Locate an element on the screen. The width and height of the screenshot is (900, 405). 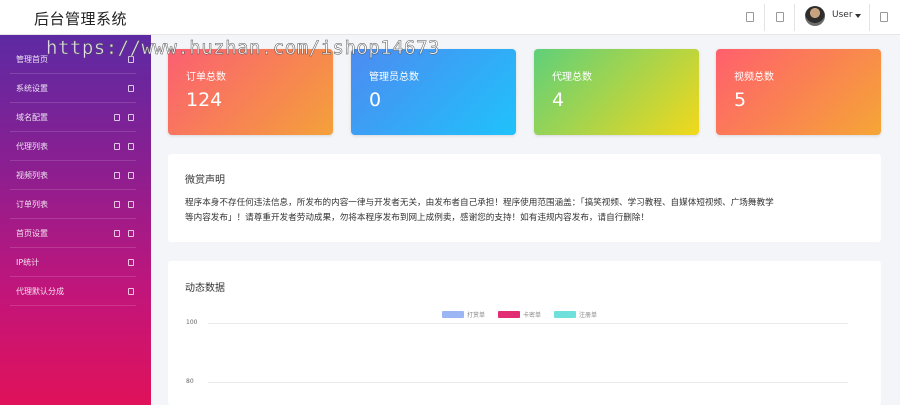
legend-item-registrations: 注册单 is located at coordinates (575, 314).